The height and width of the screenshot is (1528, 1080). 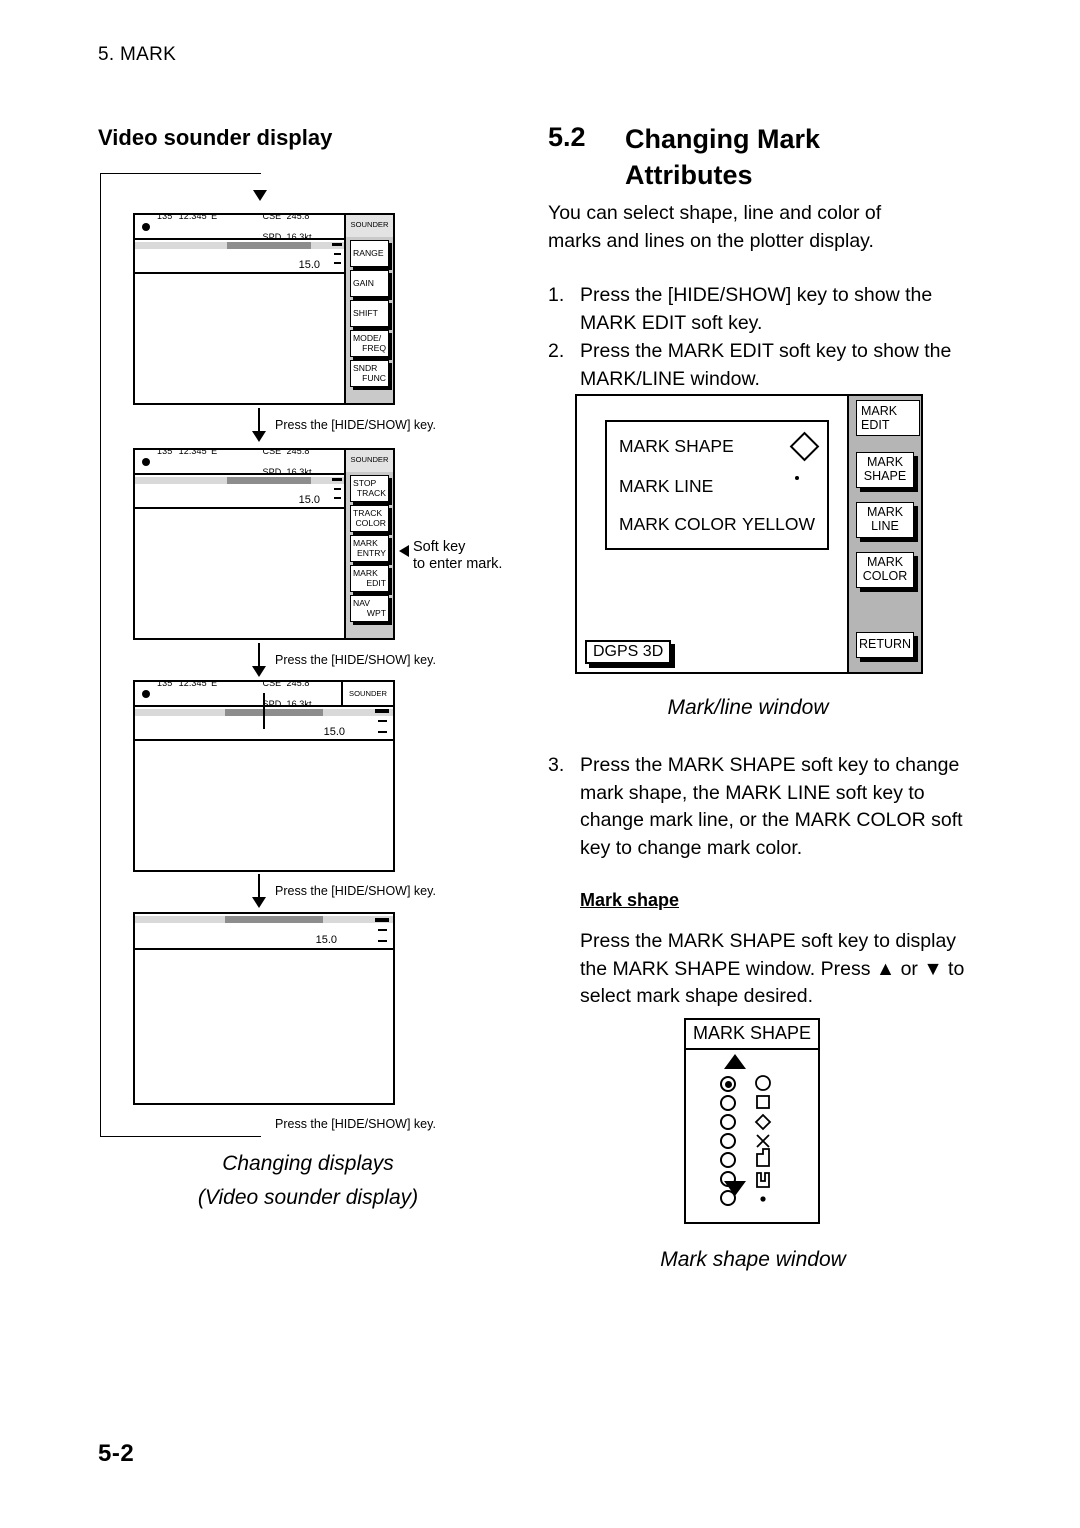 What do you see at coordinates (404, 551) in the screenshot?
I see `softkey-callout-arrow` at bounding box center [404, 551].